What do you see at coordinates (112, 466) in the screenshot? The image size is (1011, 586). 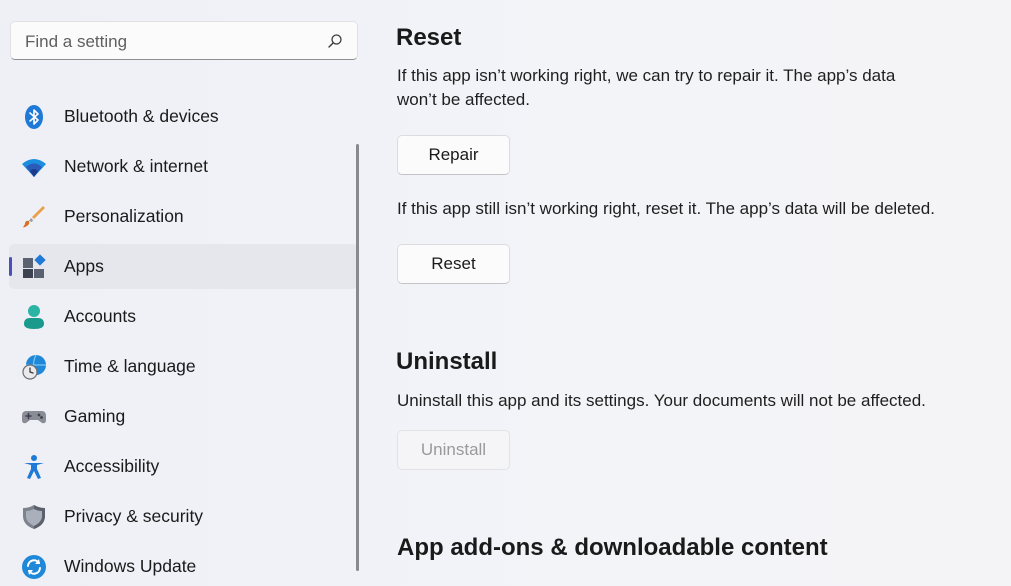 I see `sidebar-item-label: Accessibility` at bounding box center [112, 466].